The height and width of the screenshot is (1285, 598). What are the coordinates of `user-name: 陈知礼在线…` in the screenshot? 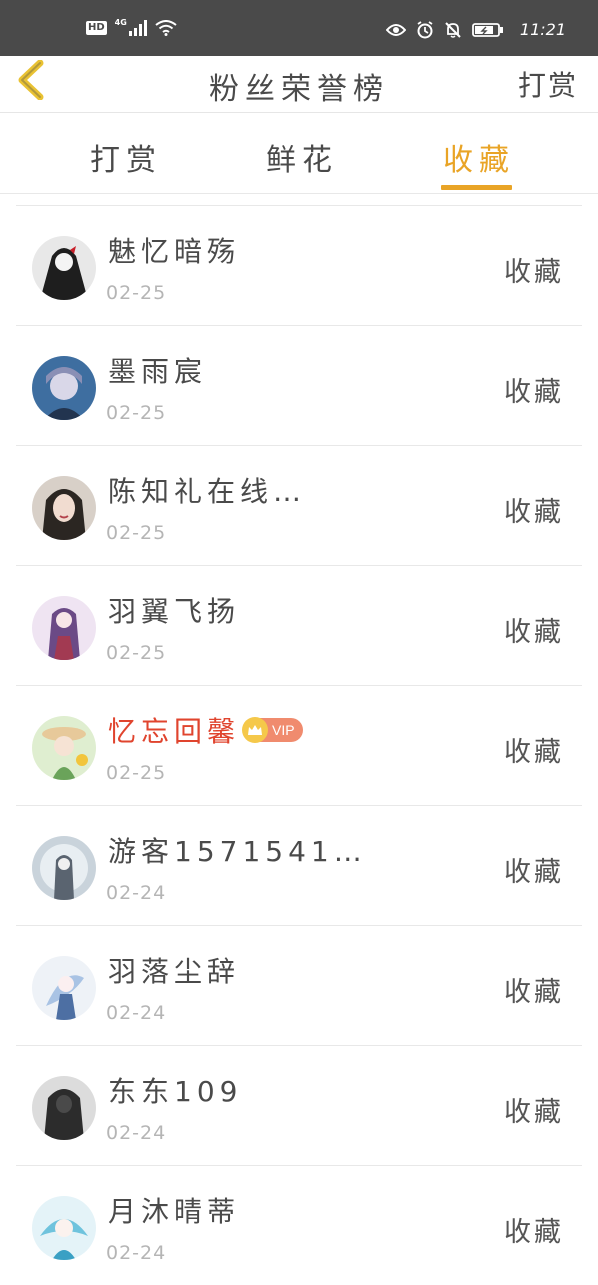 It's located at (207, 491).